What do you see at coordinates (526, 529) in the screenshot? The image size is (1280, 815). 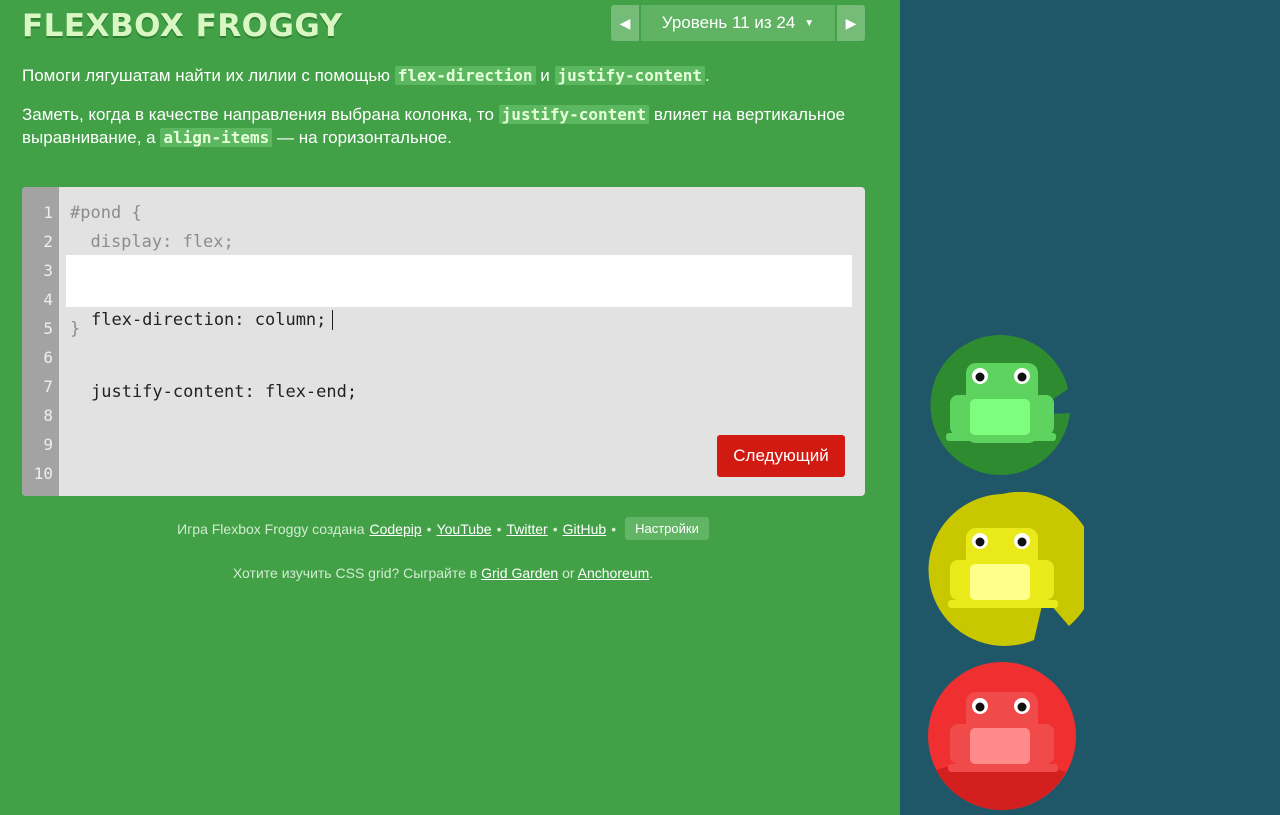 I see `twitter-link: Twitter` at bounding box center [526, 529].